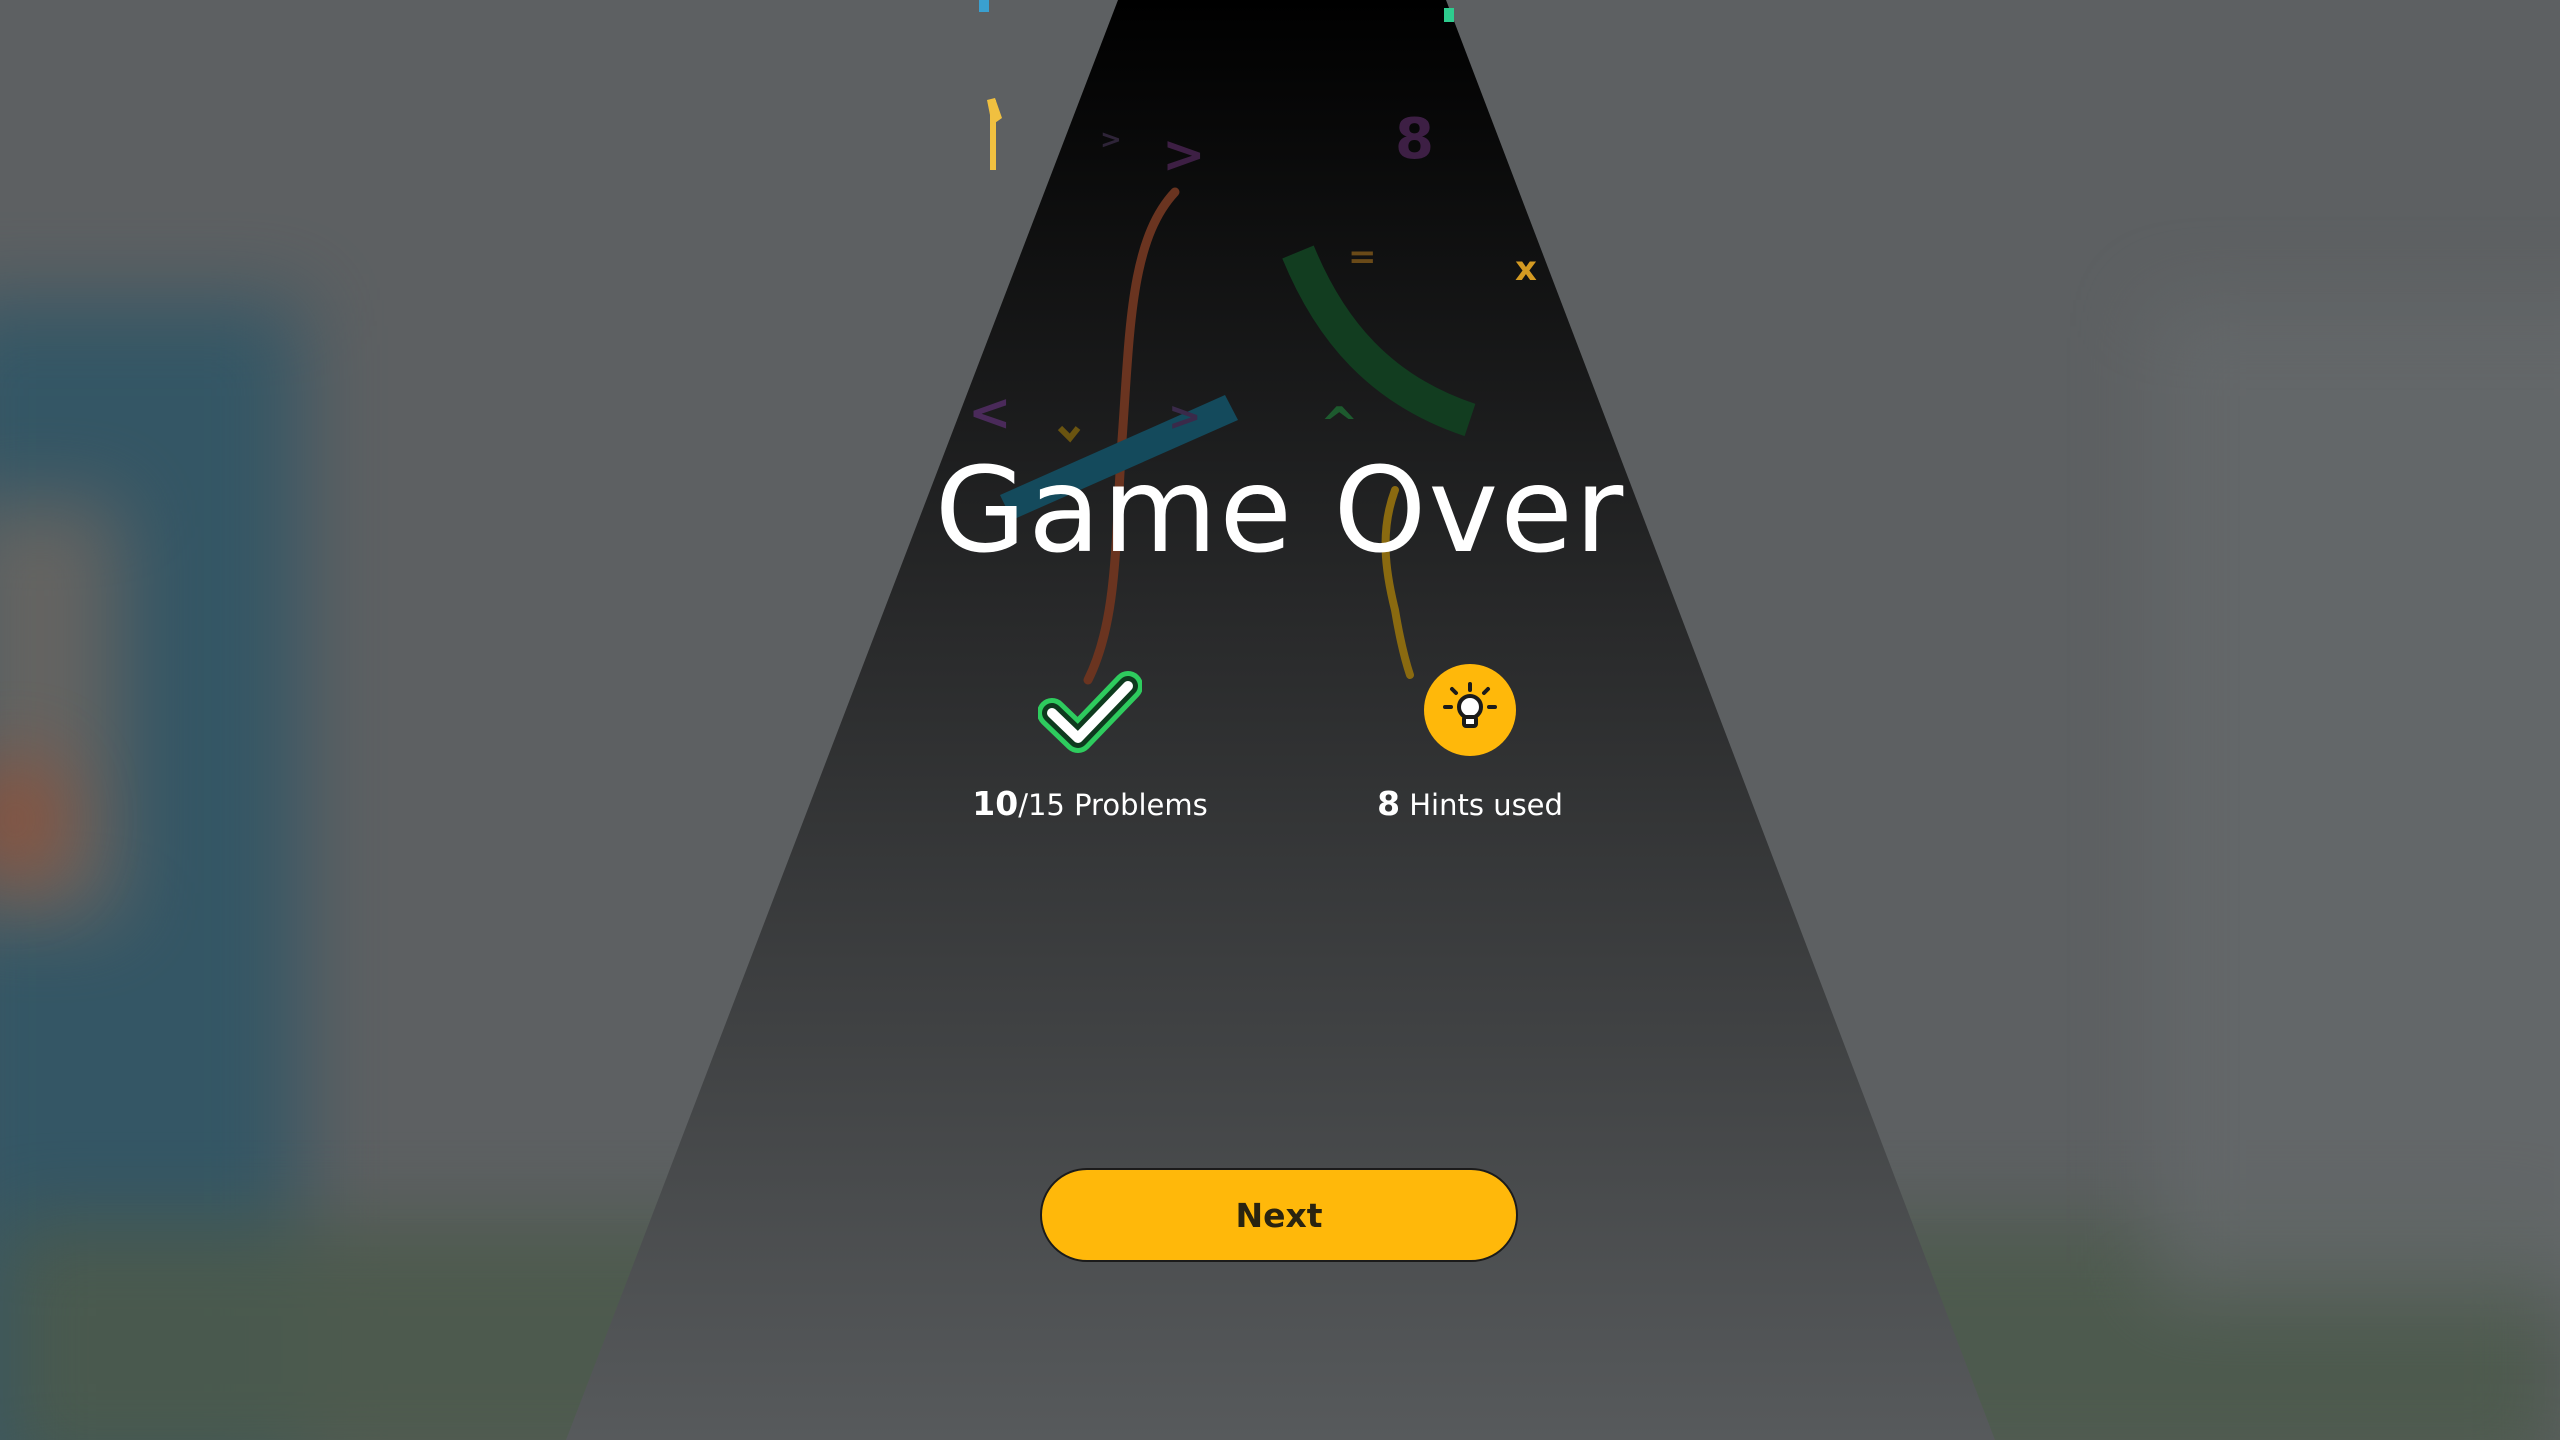 This screenshot has width=2560, height=1440. Describe the element at coordinates (1090, 712) in the screenshot. I see `checkmark-icon` at that location.